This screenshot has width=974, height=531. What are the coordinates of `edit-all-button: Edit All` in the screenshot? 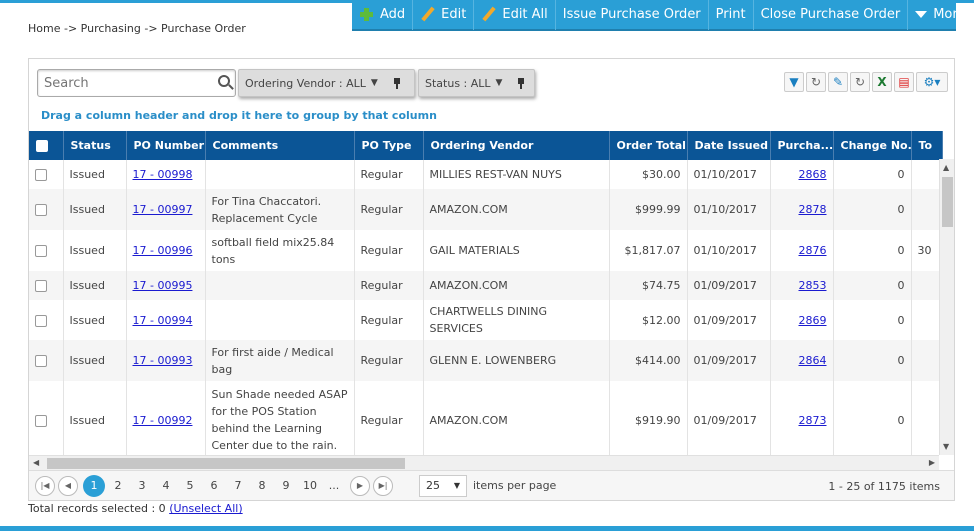 It's located at (515, 15).